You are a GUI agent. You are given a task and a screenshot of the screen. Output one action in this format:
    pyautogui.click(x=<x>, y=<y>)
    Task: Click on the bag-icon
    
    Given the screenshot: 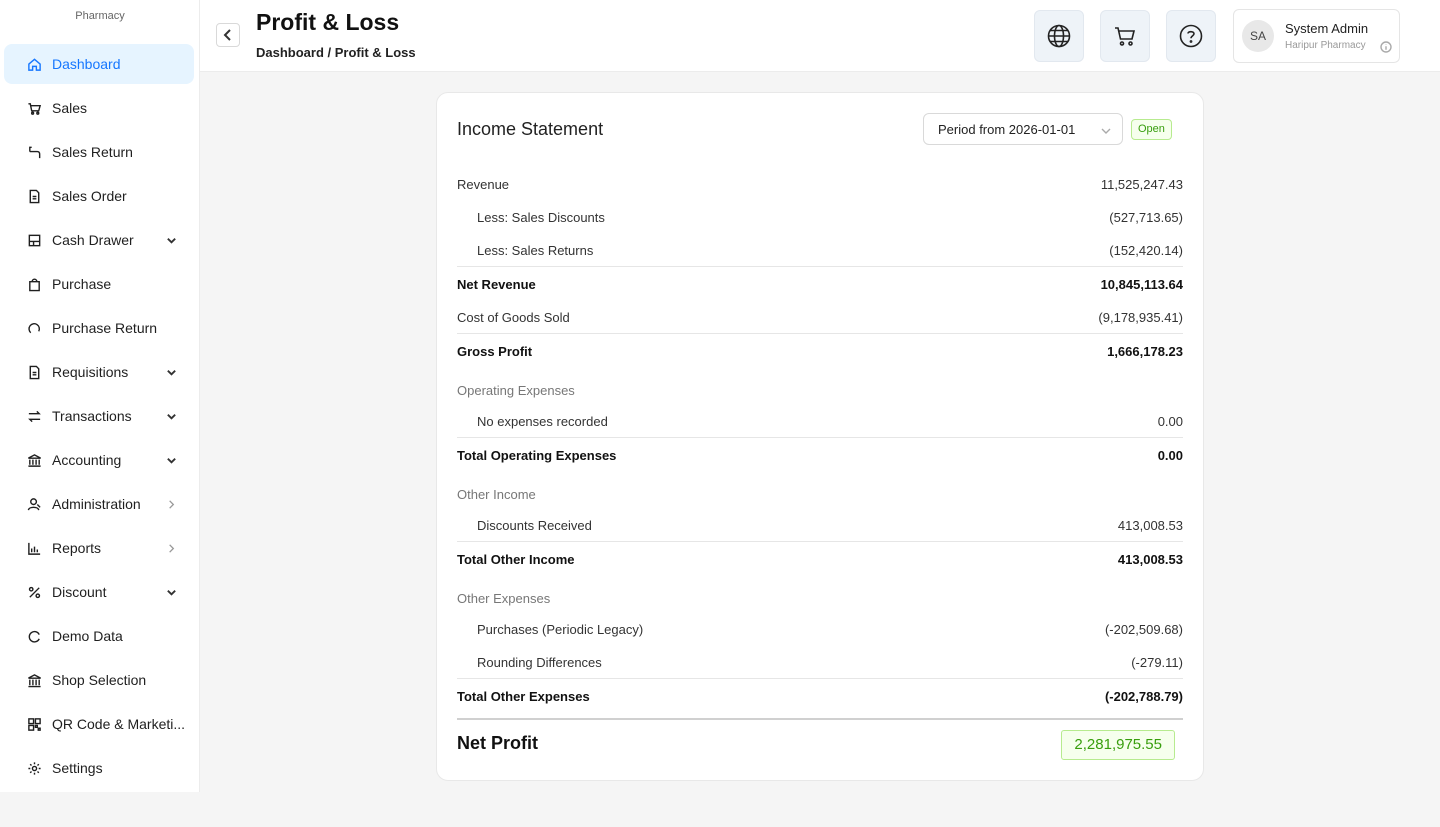 What is the action you would take?
    pyautogui.click(x=34, y=284)
    